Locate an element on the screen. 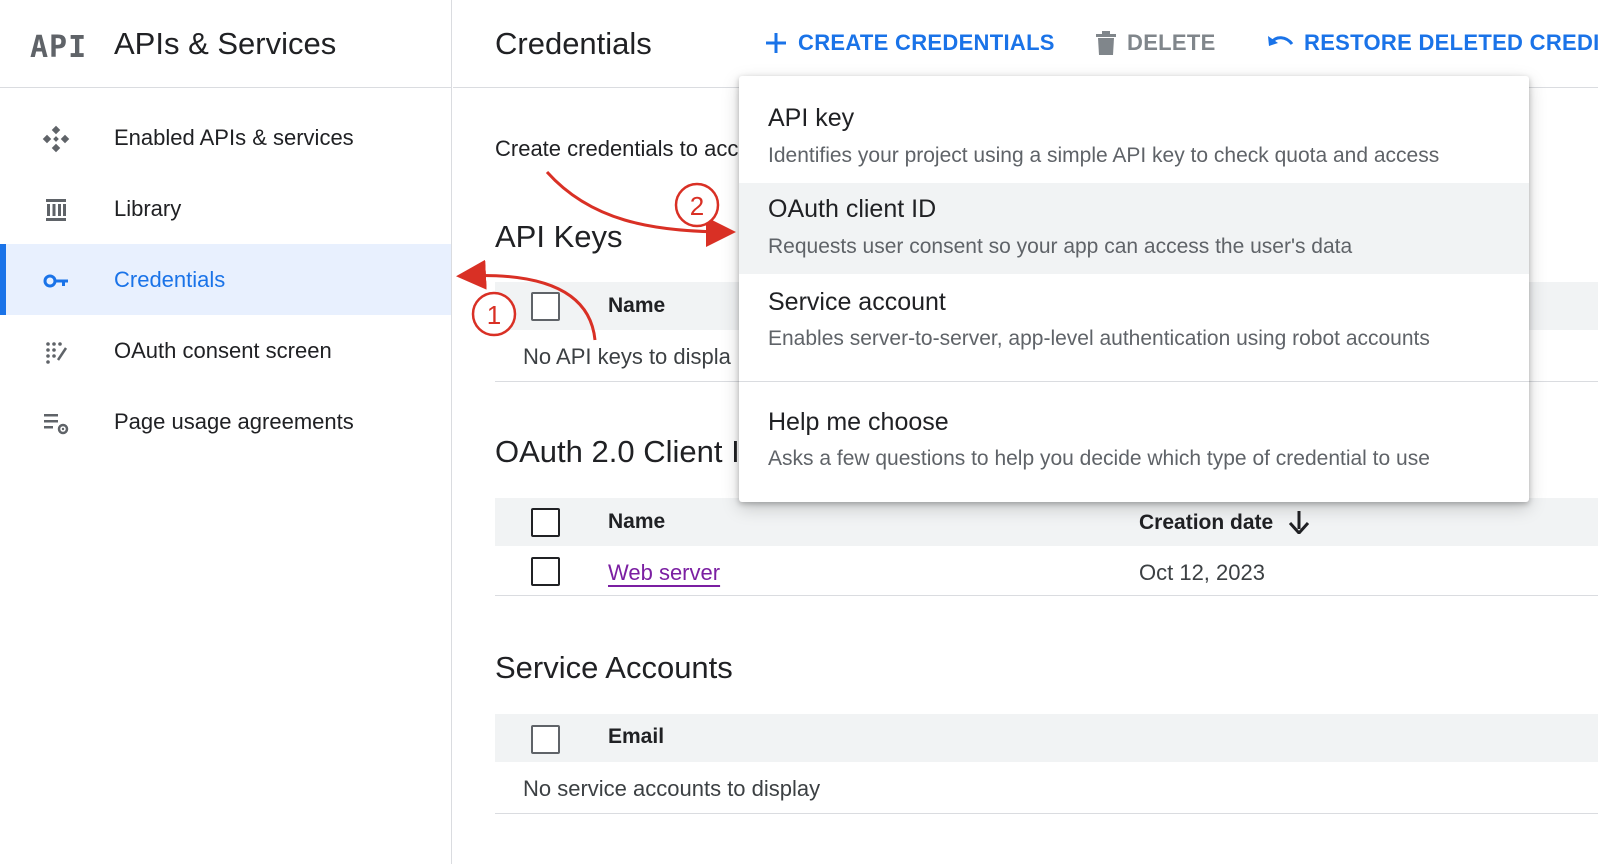 The height and width of the screenshot is (864, 1598). menu-item-title: Help me choose is located at coordinates (858, 422).